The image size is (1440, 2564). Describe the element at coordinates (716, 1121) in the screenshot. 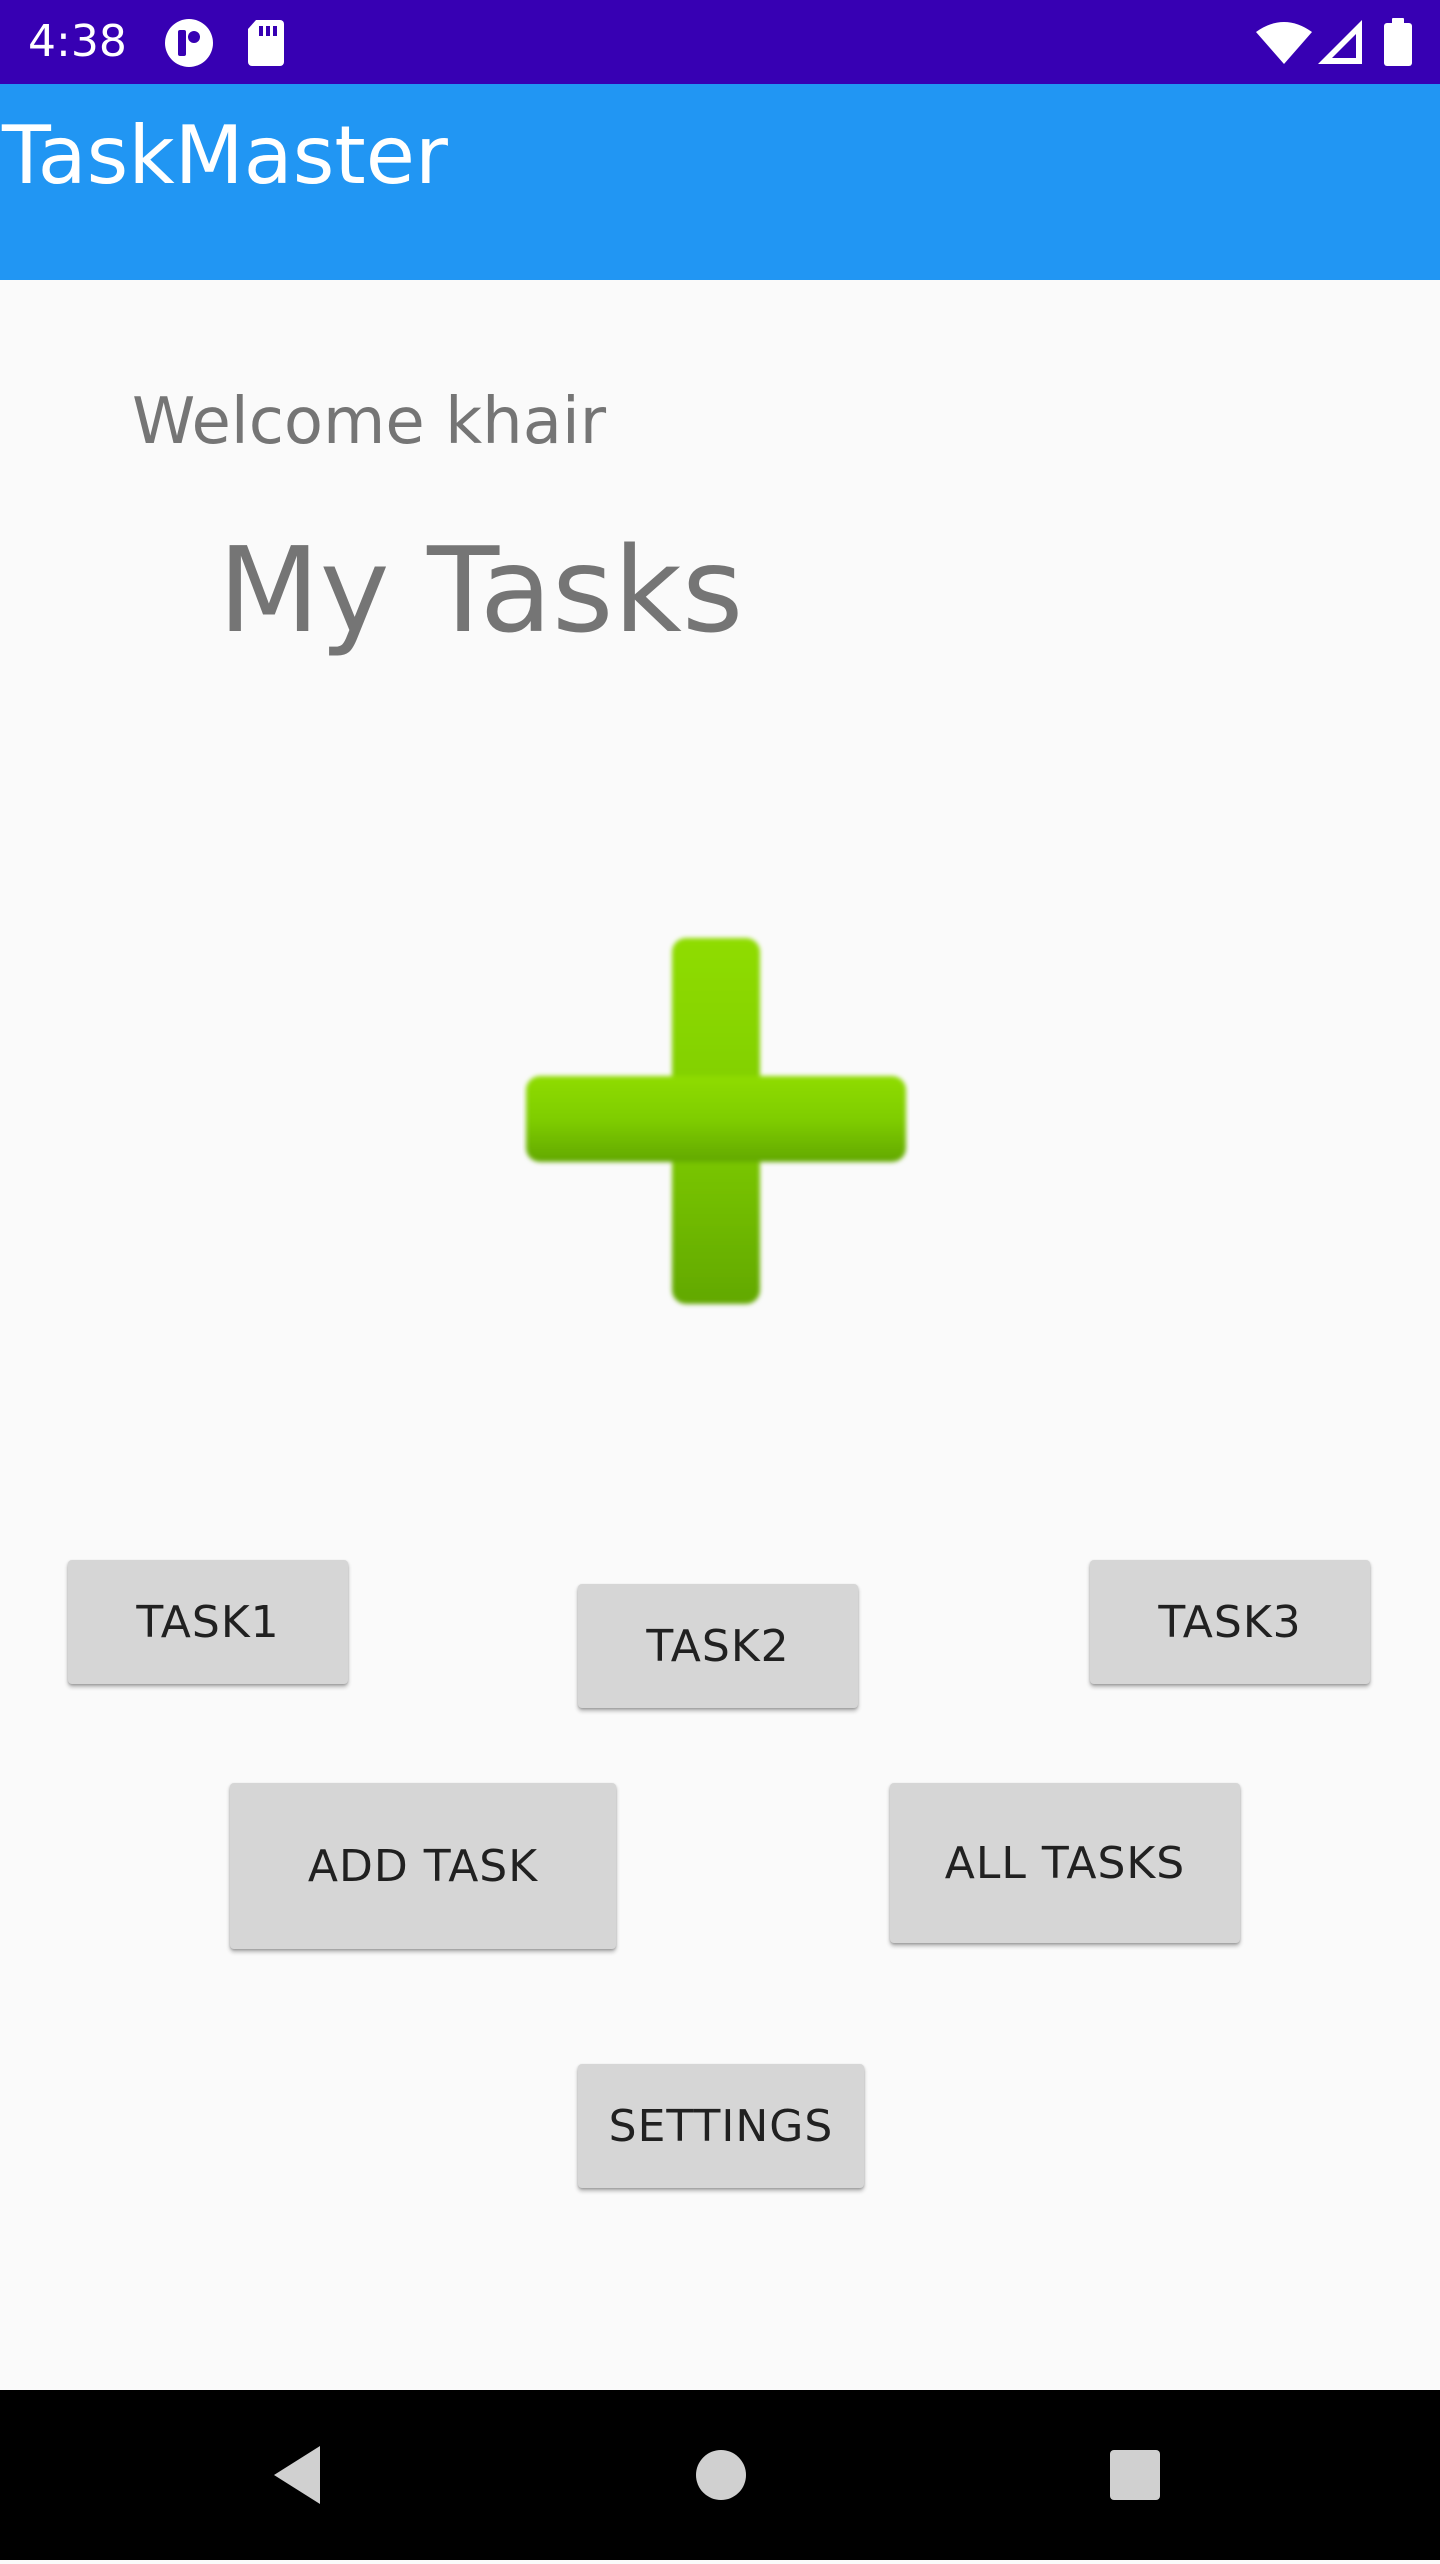

I see `add-plus-icon` at that location.